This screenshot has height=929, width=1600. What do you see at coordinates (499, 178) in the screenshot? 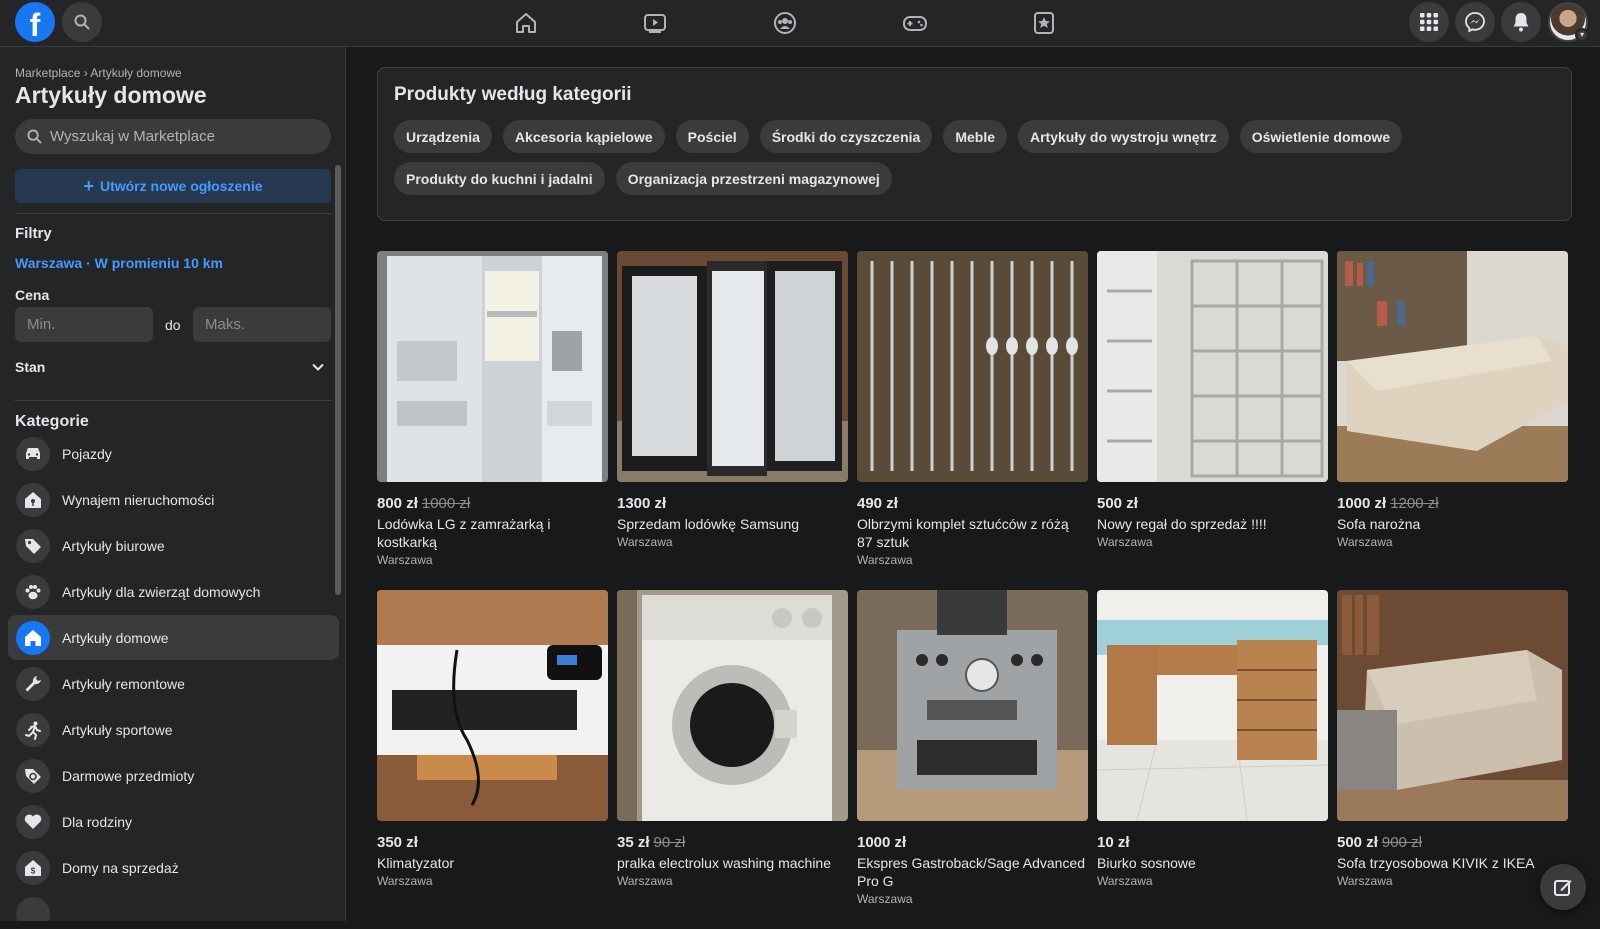
I see `chip-kuchnia-jadalnia: Produkty do kuchni i jadalni` at bounding box center [499, 178].